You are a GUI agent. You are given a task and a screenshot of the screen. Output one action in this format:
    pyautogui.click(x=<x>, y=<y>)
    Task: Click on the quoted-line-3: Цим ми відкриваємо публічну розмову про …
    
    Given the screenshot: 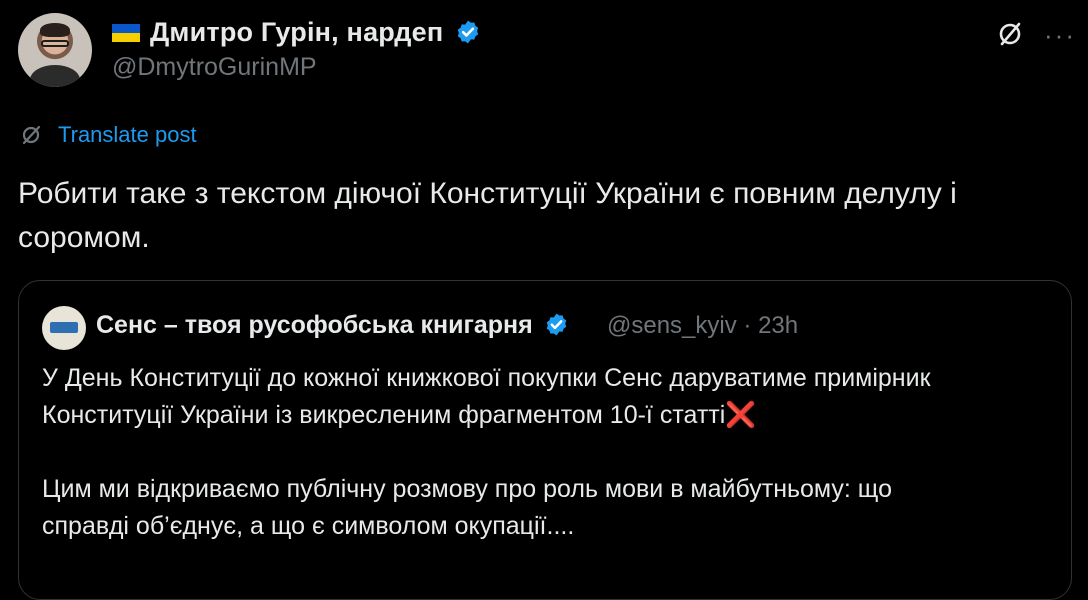 What is the action you would take?
    pyautogui.click(x=467, y=489)
    